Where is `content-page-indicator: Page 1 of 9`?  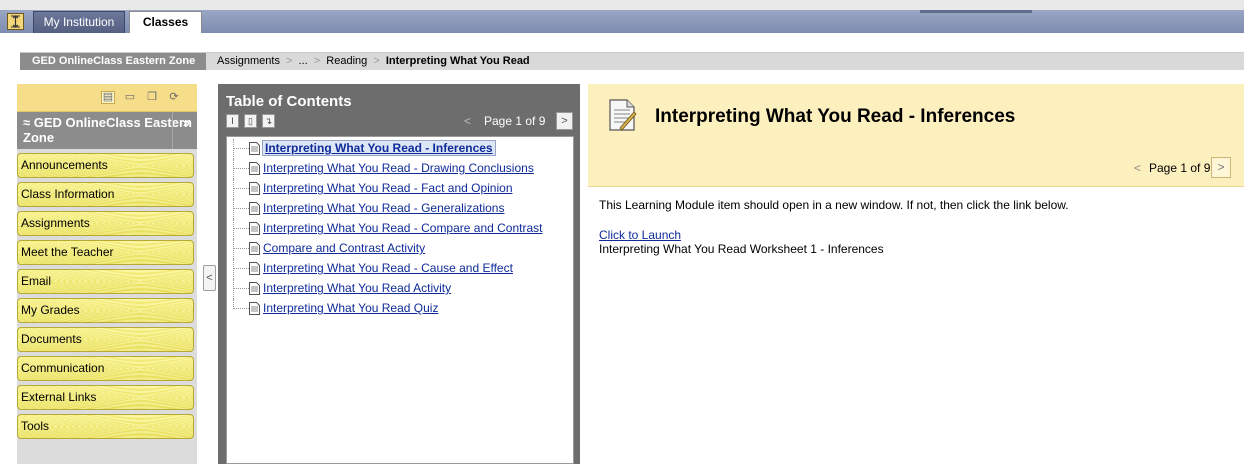
content-page-indicator: Page 1 of 9 is located at coordinates (1180, 168).